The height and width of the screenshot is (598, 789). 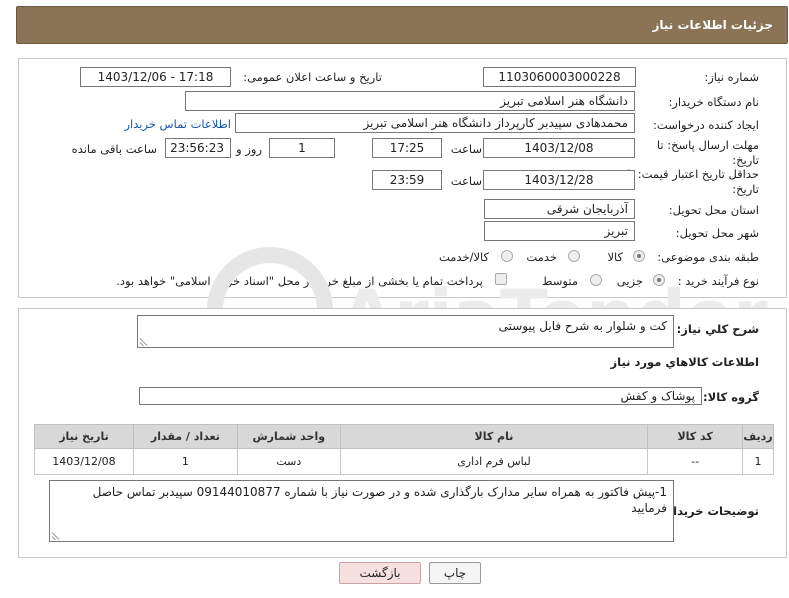 What do you see at coordinates (288, 461) in the screenshot?
I see `cell-unit: دست` at bounding box center [288, 461].